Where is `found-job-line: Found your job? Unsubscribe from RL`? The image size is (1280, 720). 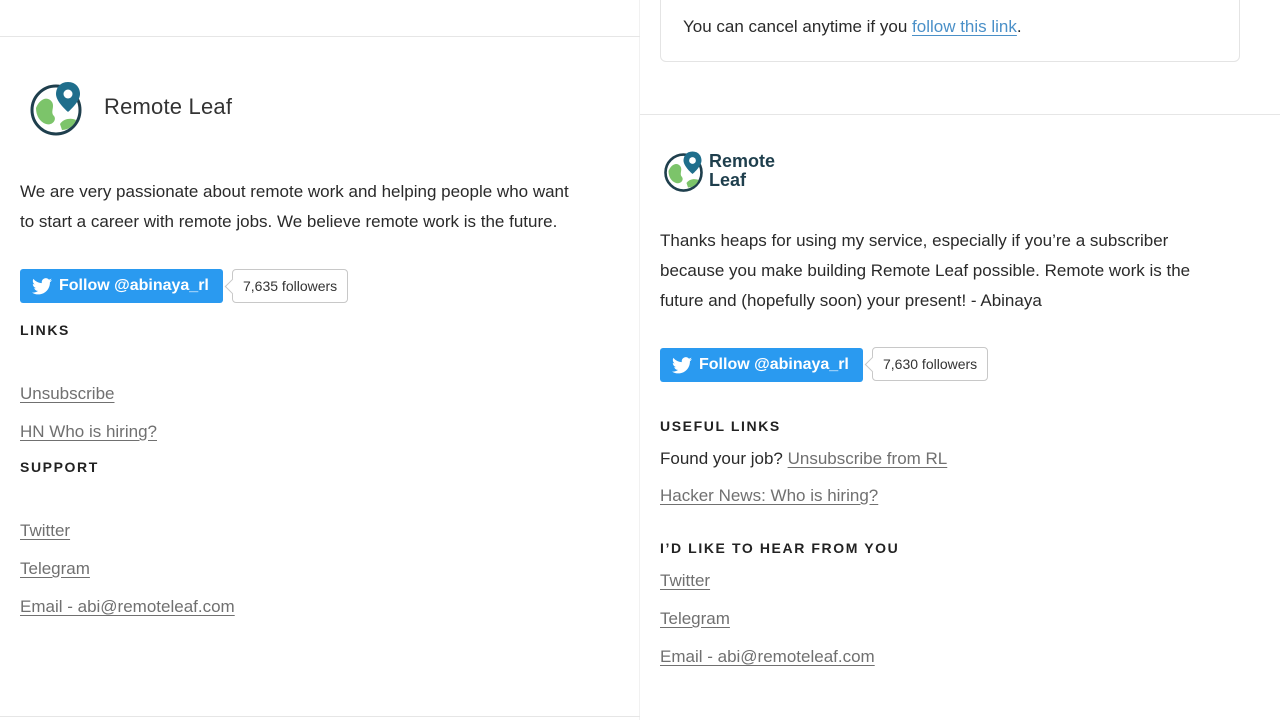 found-job-line: Found your job? Unsubscribe from RL is located at coordinates (803, 459).